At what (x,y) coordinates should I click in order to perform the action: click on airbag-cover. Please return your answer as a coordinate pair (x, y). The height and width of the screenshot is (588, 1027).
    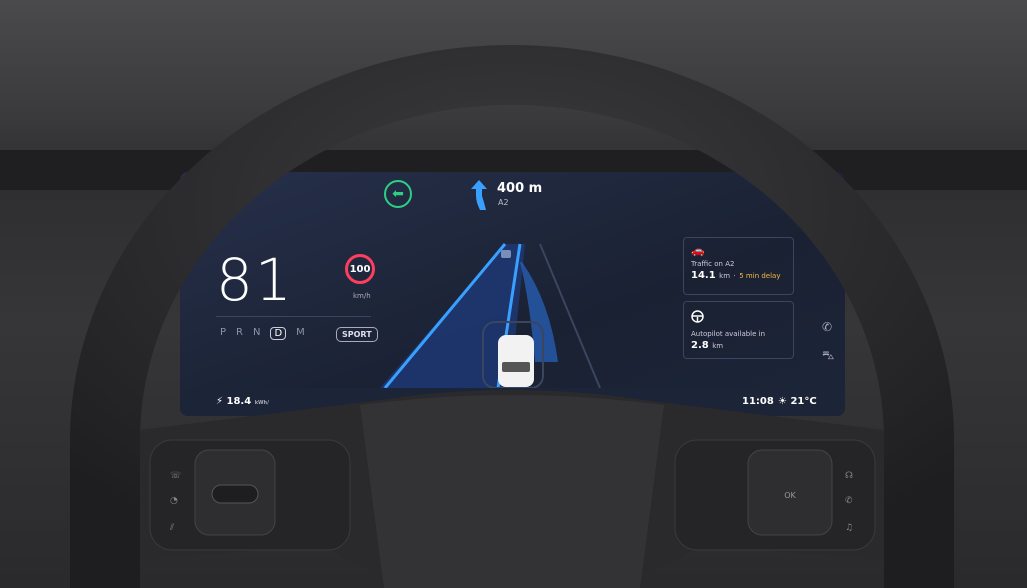
    Looking at the image, I should click on (512, 491).